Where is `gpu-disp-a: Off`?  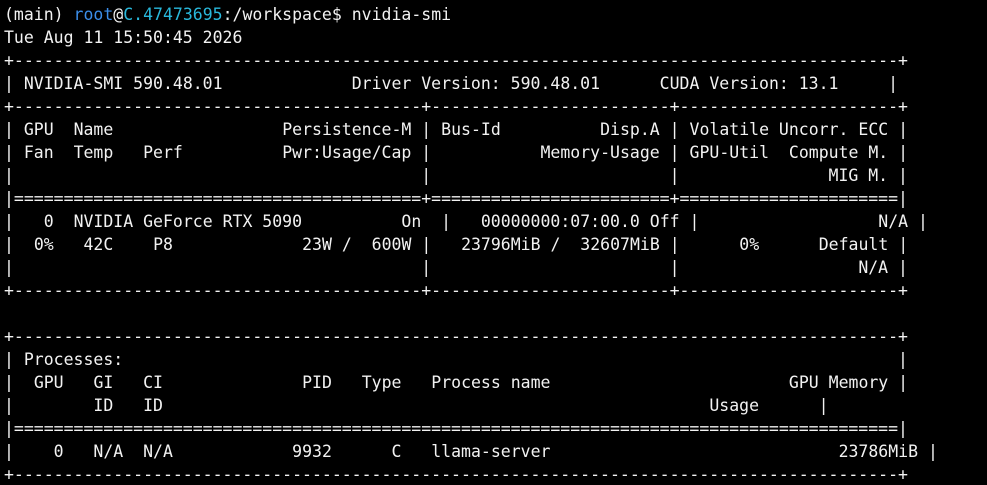
gpu-disp-a: Off is located at coordinates (664, 221).